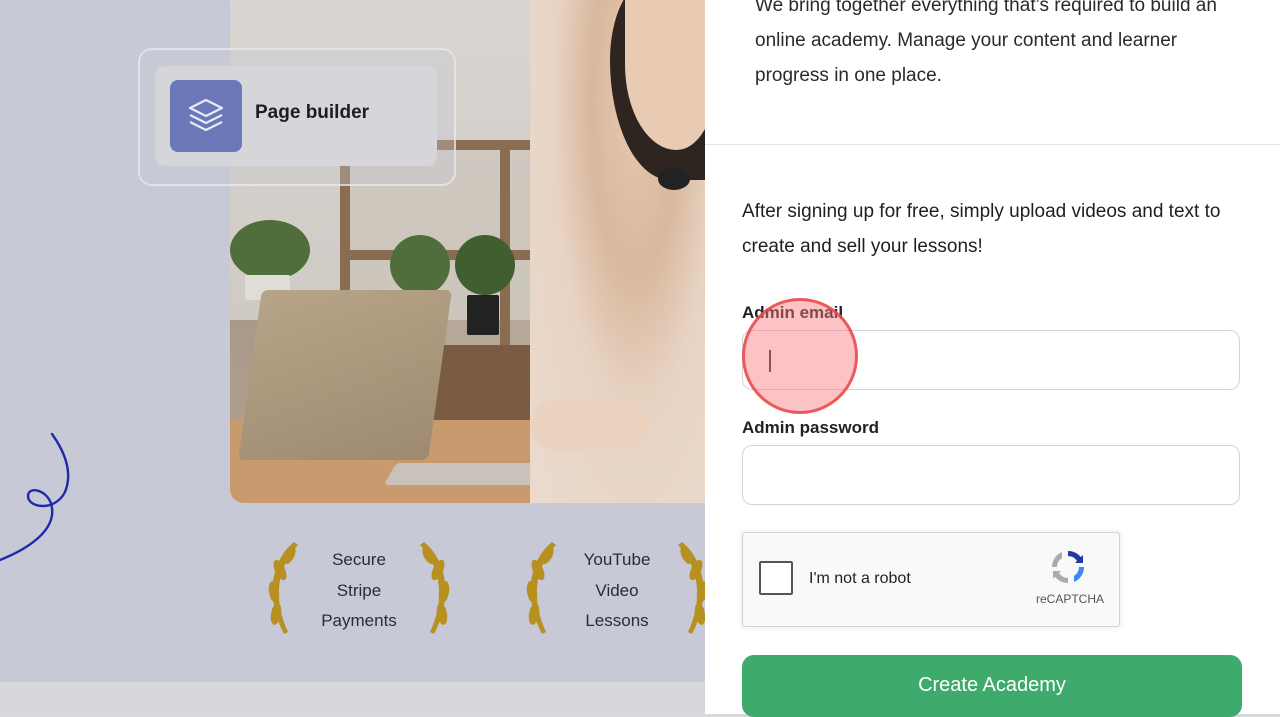 The width and height of the screenshot is (1280, 717). Describe the element at coordinates (352, 698) in the screenshot. I see `background-strip` at that location.